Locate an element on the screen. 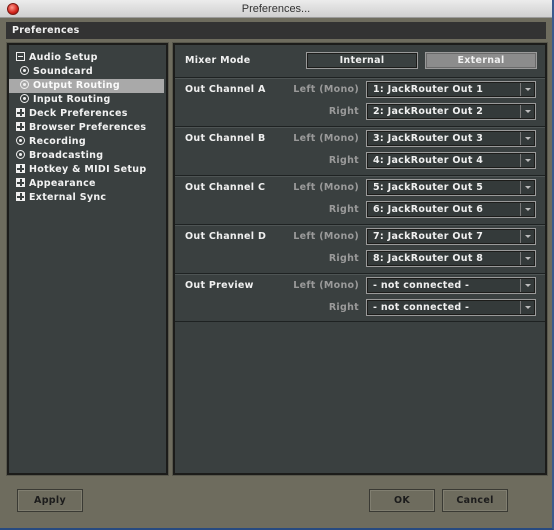  sidebar-item-deck-preferences: Deck Preferences is located at coordinates (87, 114).